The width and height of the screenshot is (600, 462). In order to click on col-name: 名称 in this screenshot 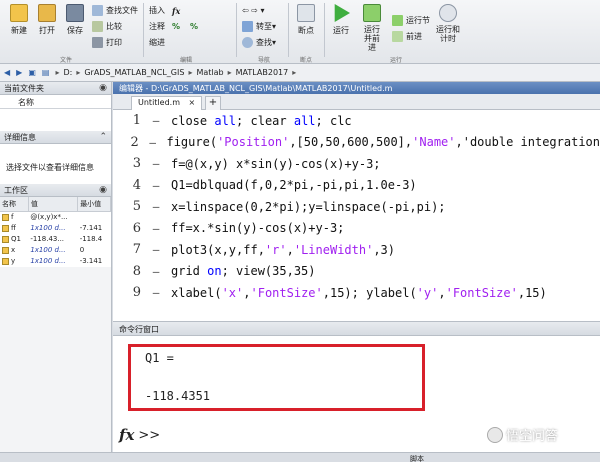, I will do `click(14, 204)`.